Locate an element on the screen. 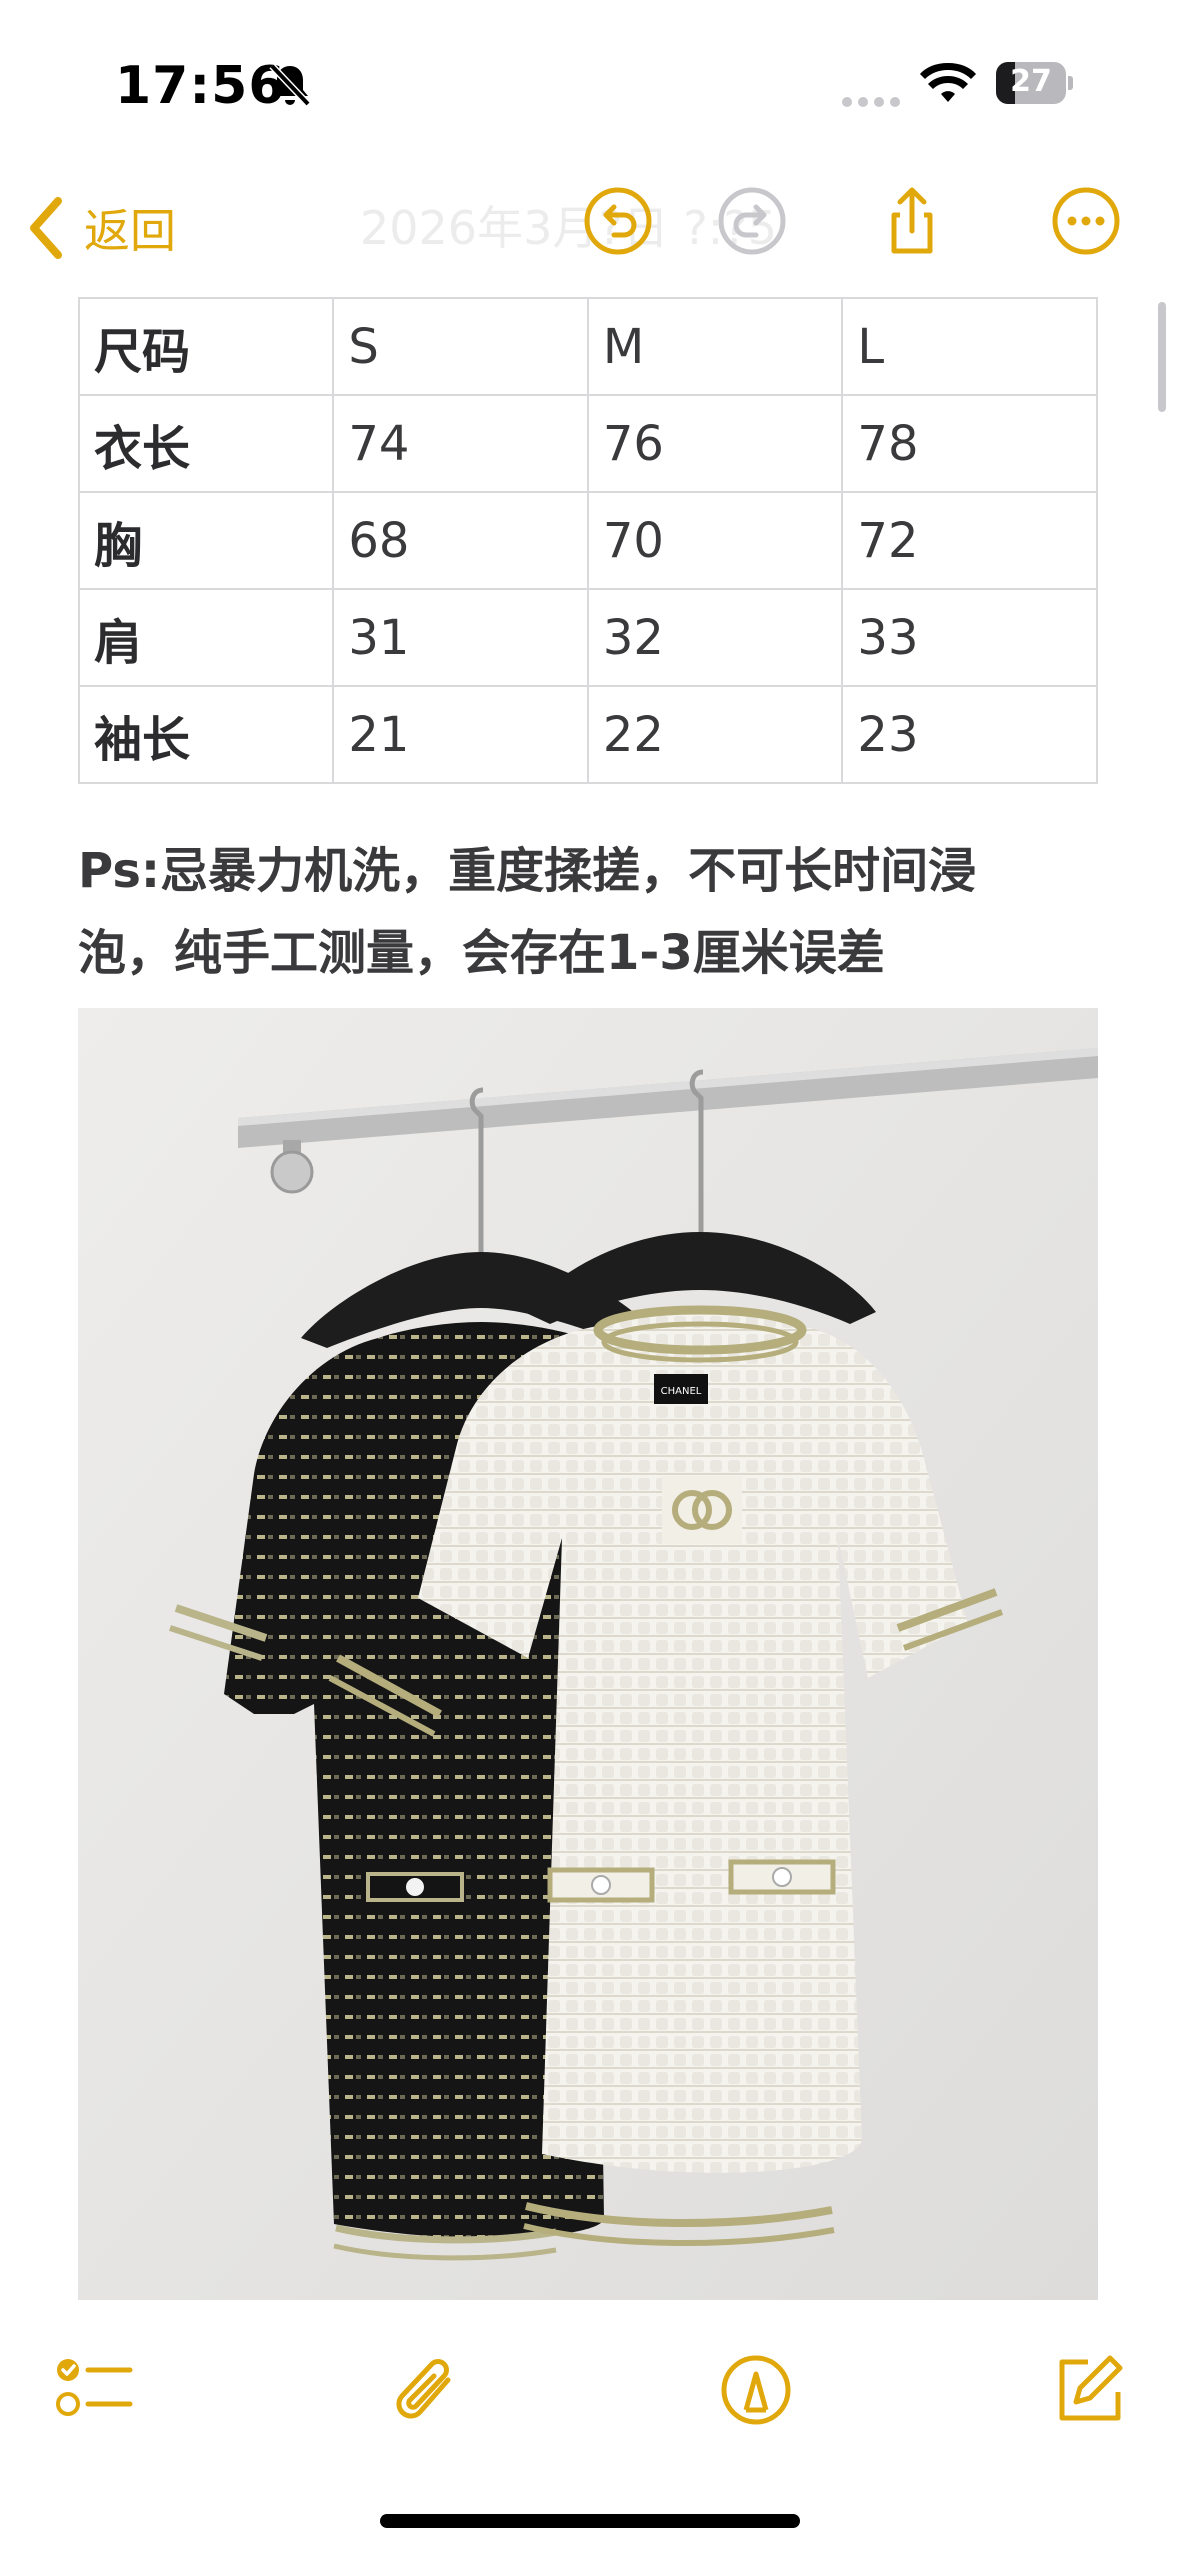 The height and width of the screenshot is (2556, 1179). table-cell: 23 is located at coordinates (969, 734).